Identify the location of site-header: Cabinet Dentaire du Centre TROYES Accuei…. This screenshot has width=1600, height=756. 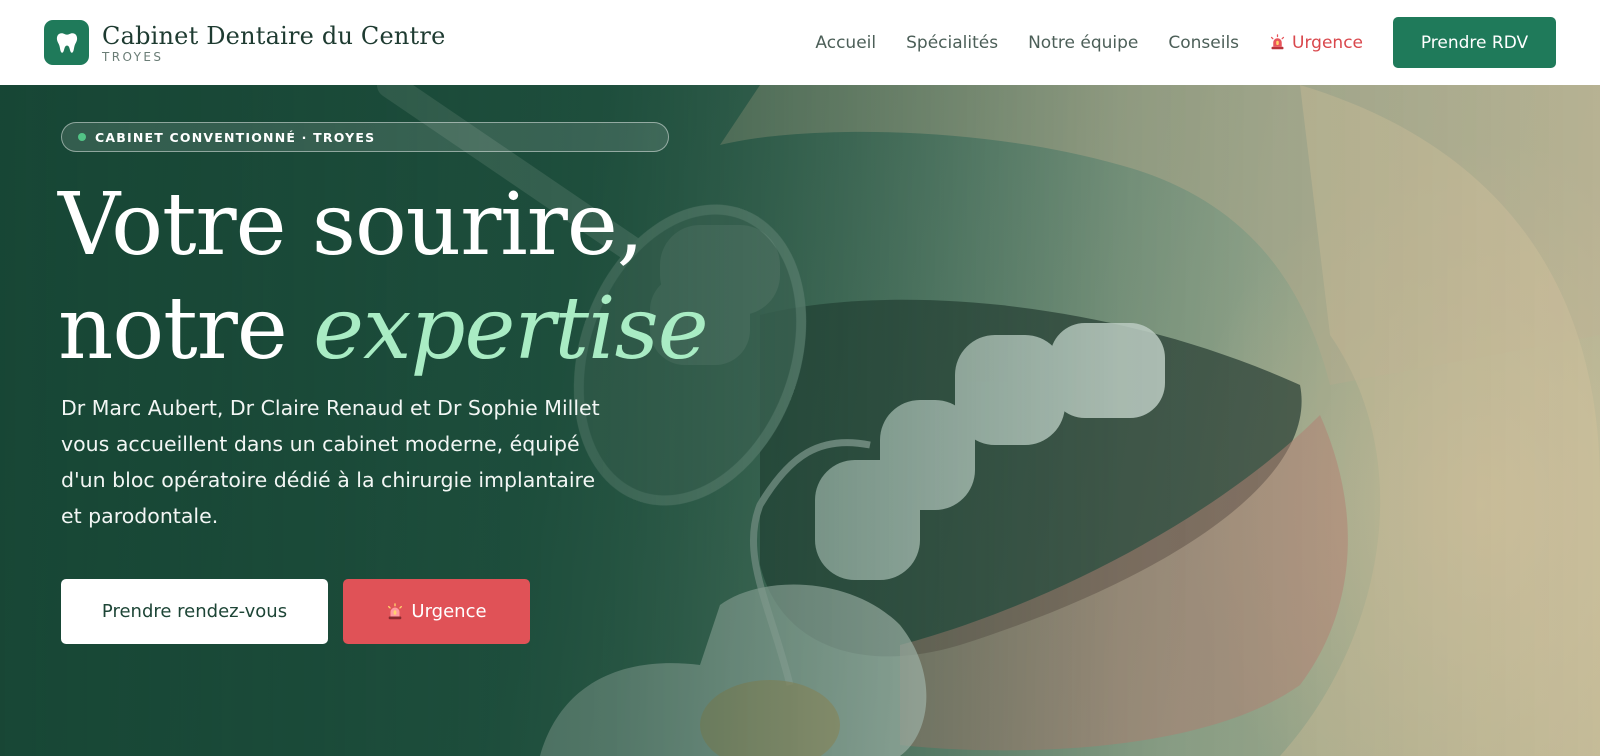
(800, 42).